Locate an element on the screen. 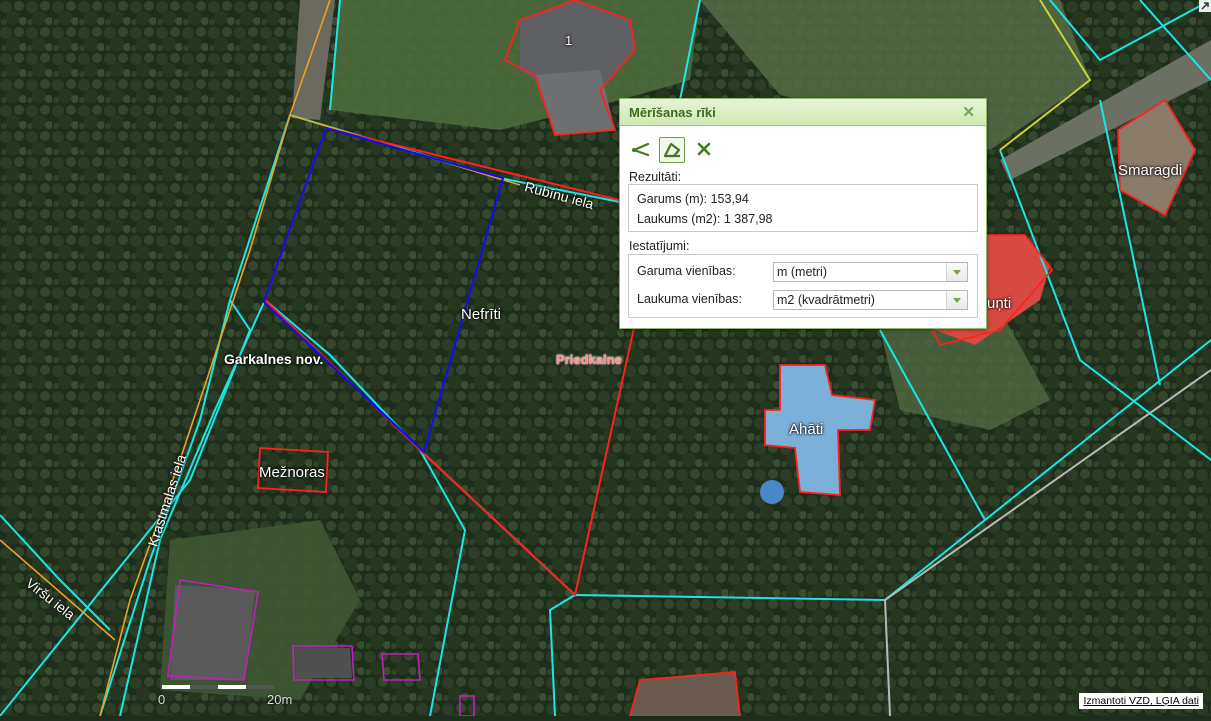  property-label-priedkalne: Priedkalne is located at coordinates (589, 359).